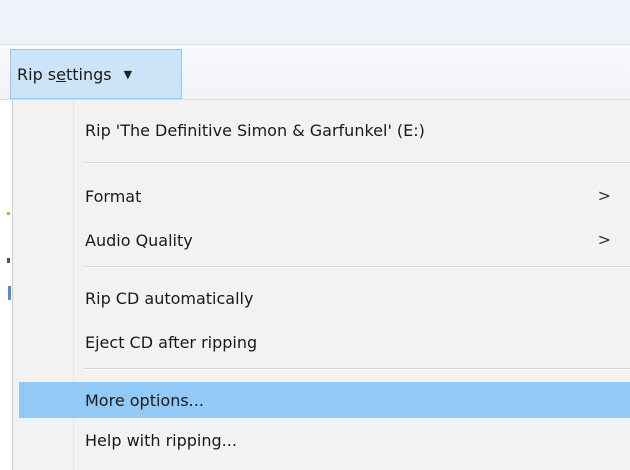 This screenshot has height=470, width=630. I want to click on chevron-down-icon: ▼, so click(128, 74).